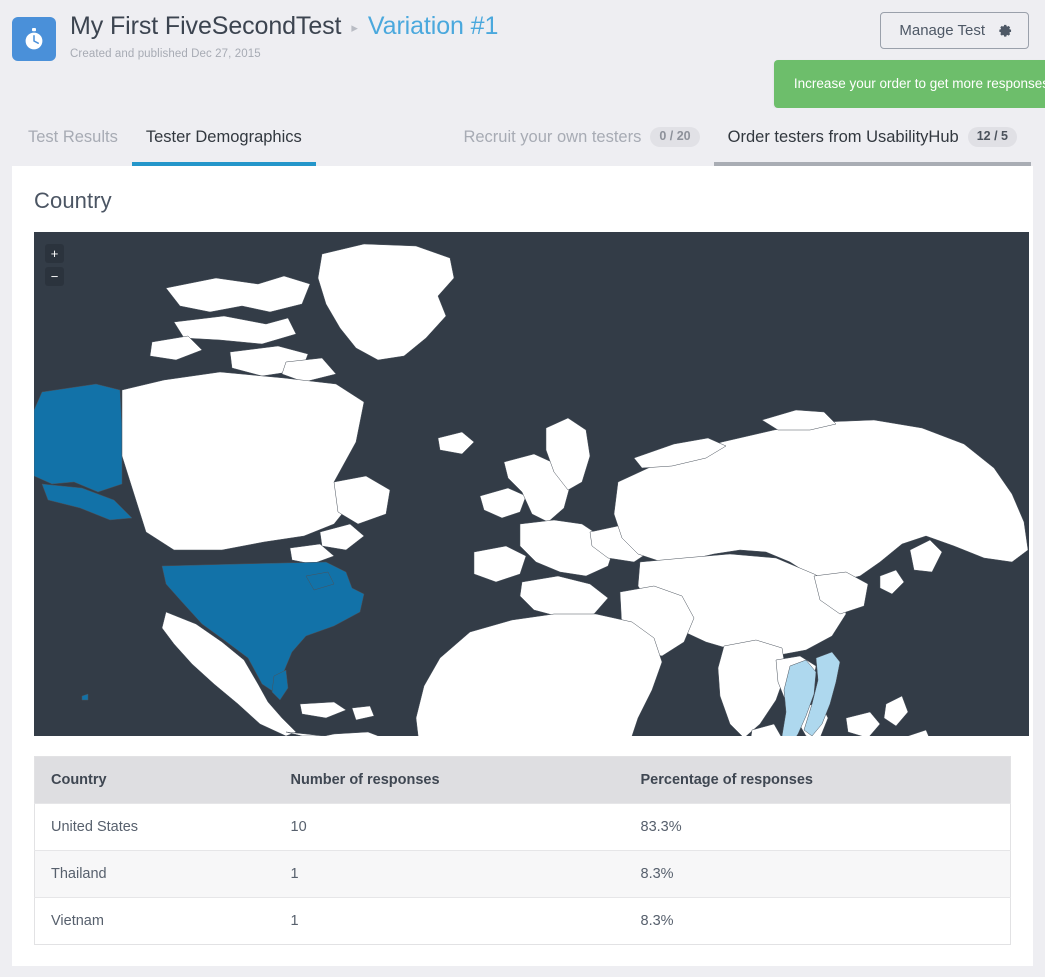 This screenshot has width=1045, height=977. I want to click on tab-order-testers-from-usabilityhub: Order testers from UsabilityHub 12 / 5, so click(872, 137).